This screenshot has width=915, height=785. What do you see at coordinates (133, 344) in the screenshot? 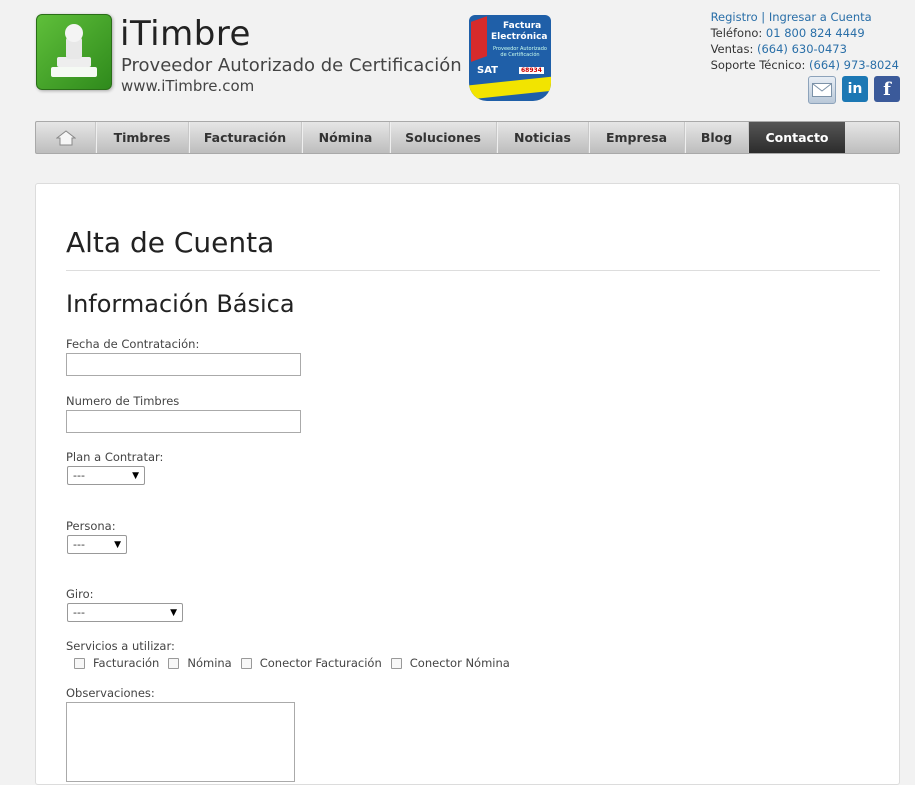
I see `fecha-label: Fecha de Contratación:` at bounding box center [133, 344].